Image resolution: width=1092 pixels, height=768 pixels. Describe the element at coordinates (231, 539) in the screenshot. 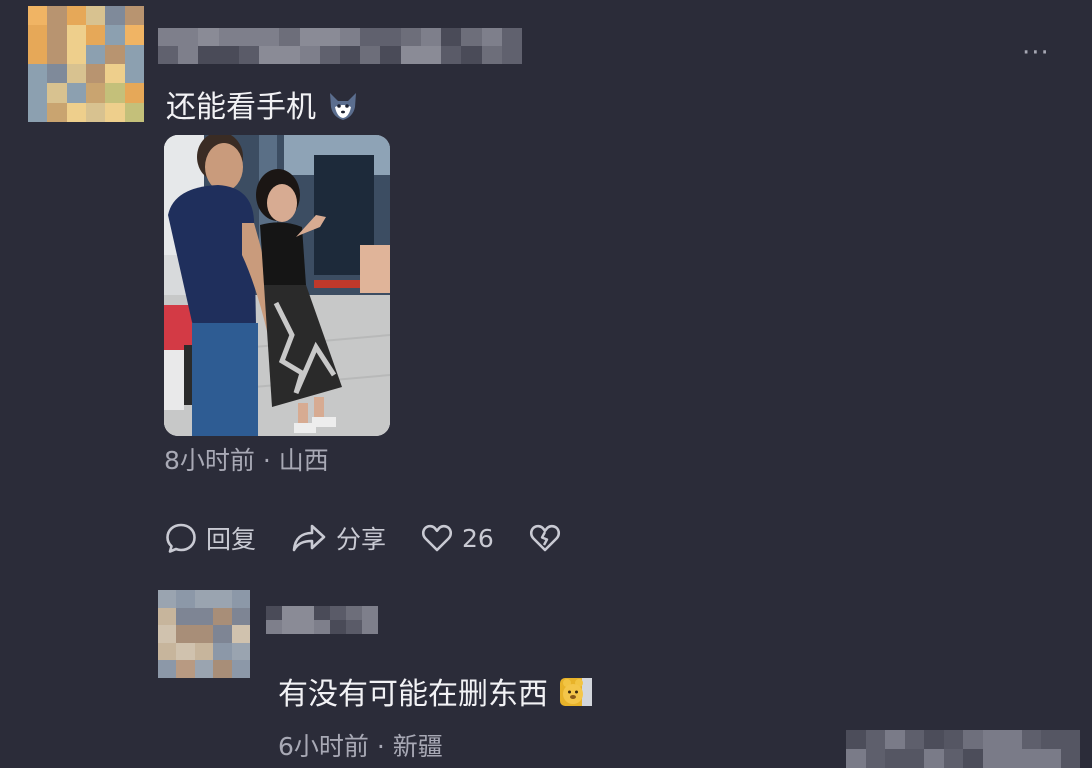

I see `reply-label: 回复` at that location.